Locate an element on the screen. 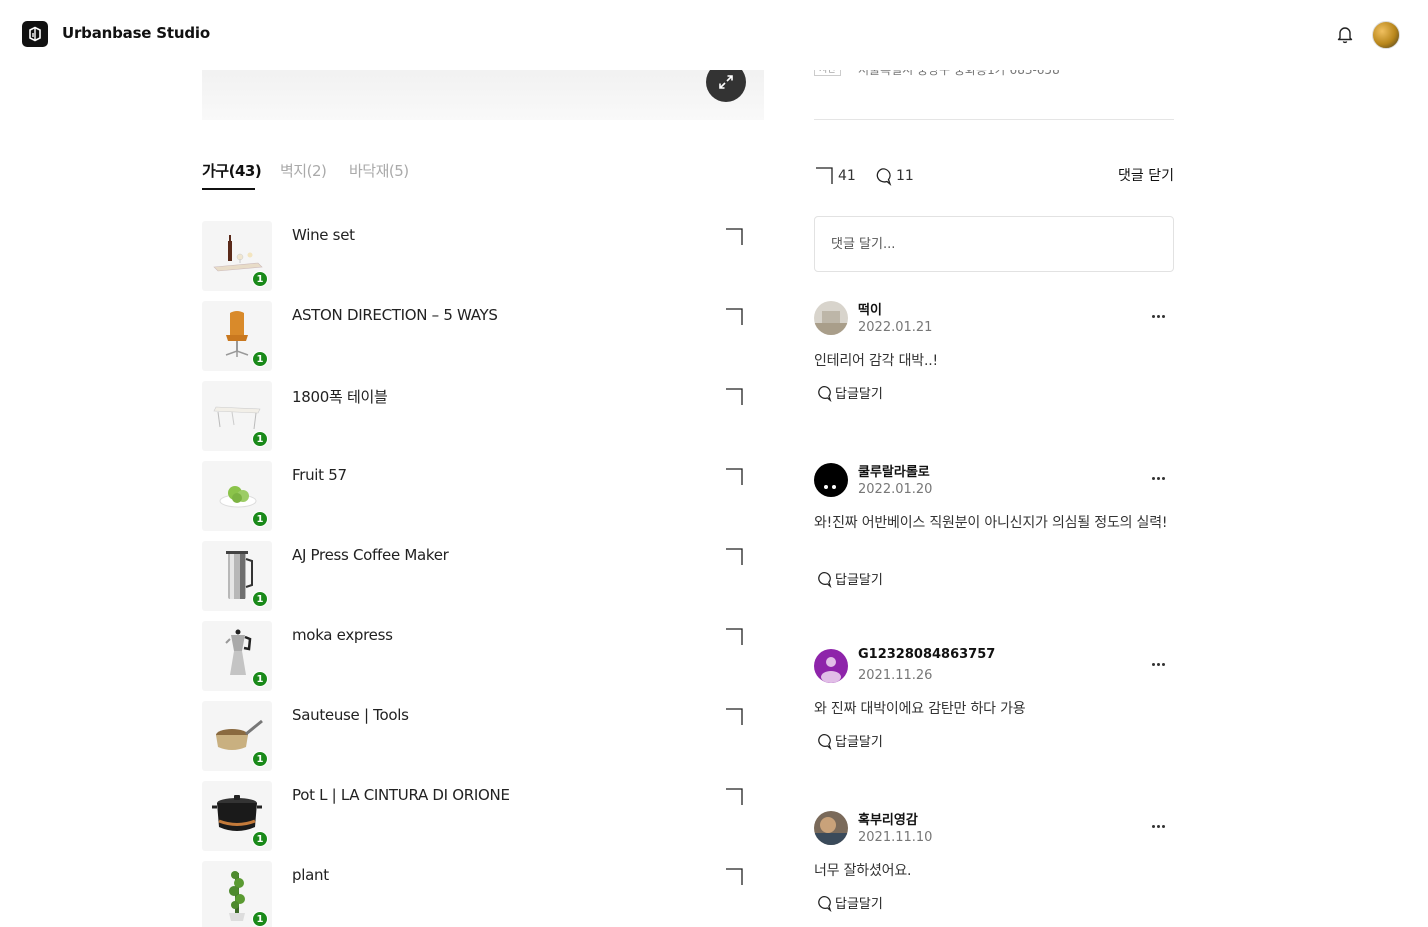 This screenshot has height=927, width=1428. comment-author: 혹부리영감 is located at coordinates (888, 818).